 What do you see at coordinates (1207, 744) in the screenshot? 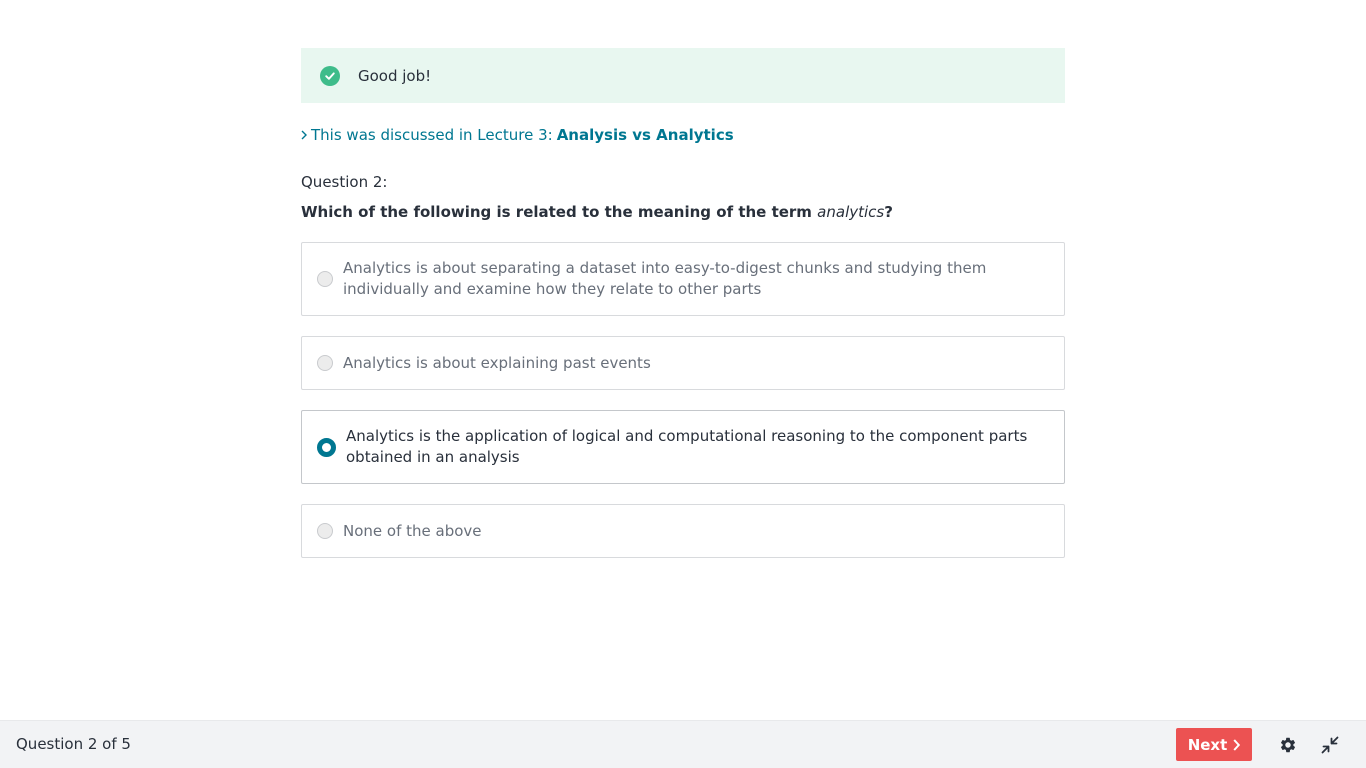
I see `next-button-label: Next` at bounding box center [1207, 744].